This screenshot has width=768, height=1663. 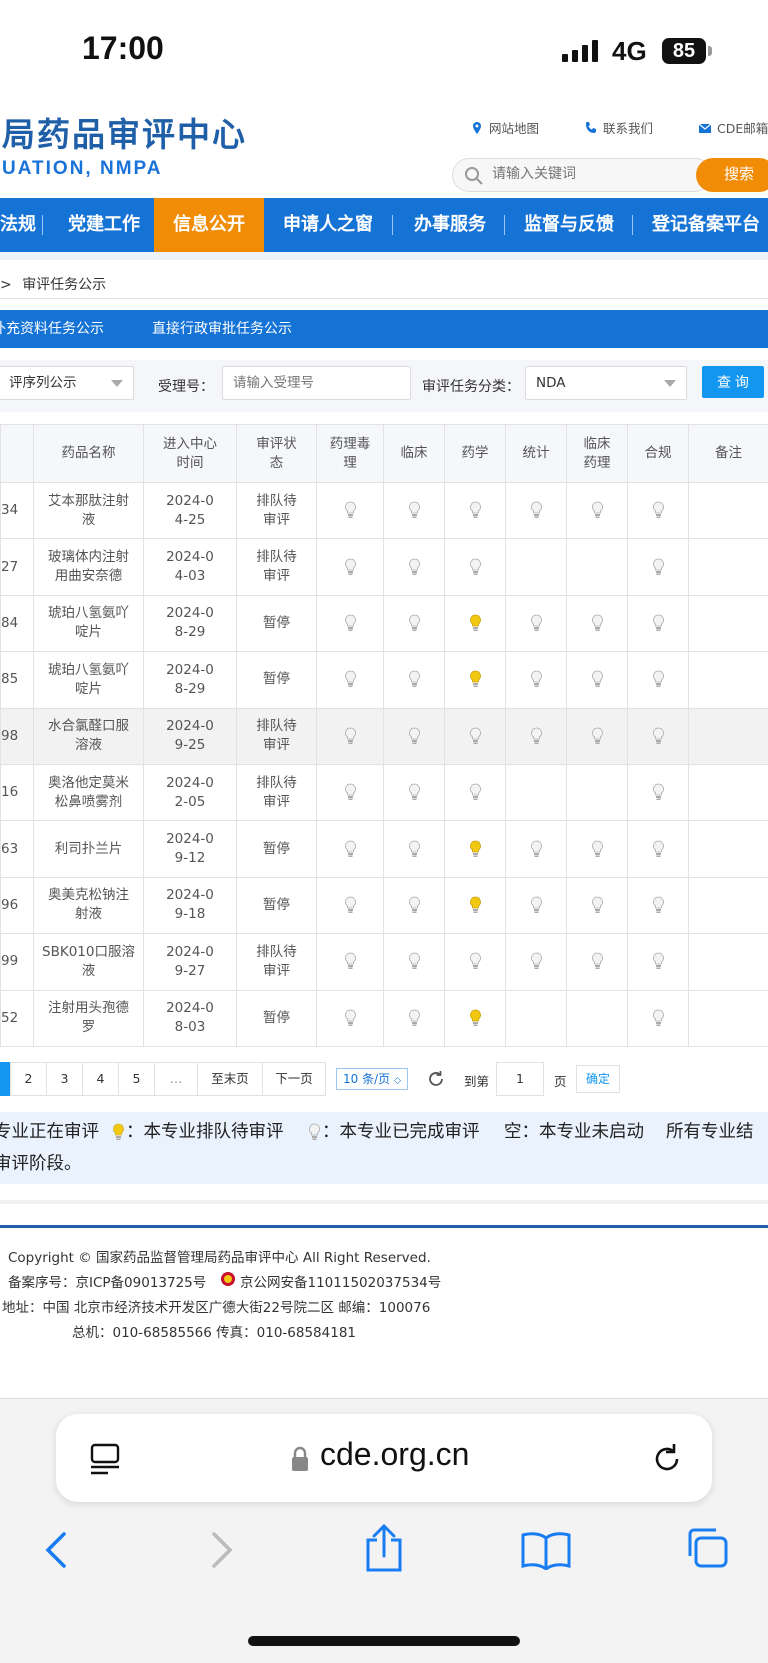 What do you see at coordinates (569, 225) in the screenshot?
I see `nav-item-supervision-feedback: 监督与反馈` at bounding box center [569, 225].